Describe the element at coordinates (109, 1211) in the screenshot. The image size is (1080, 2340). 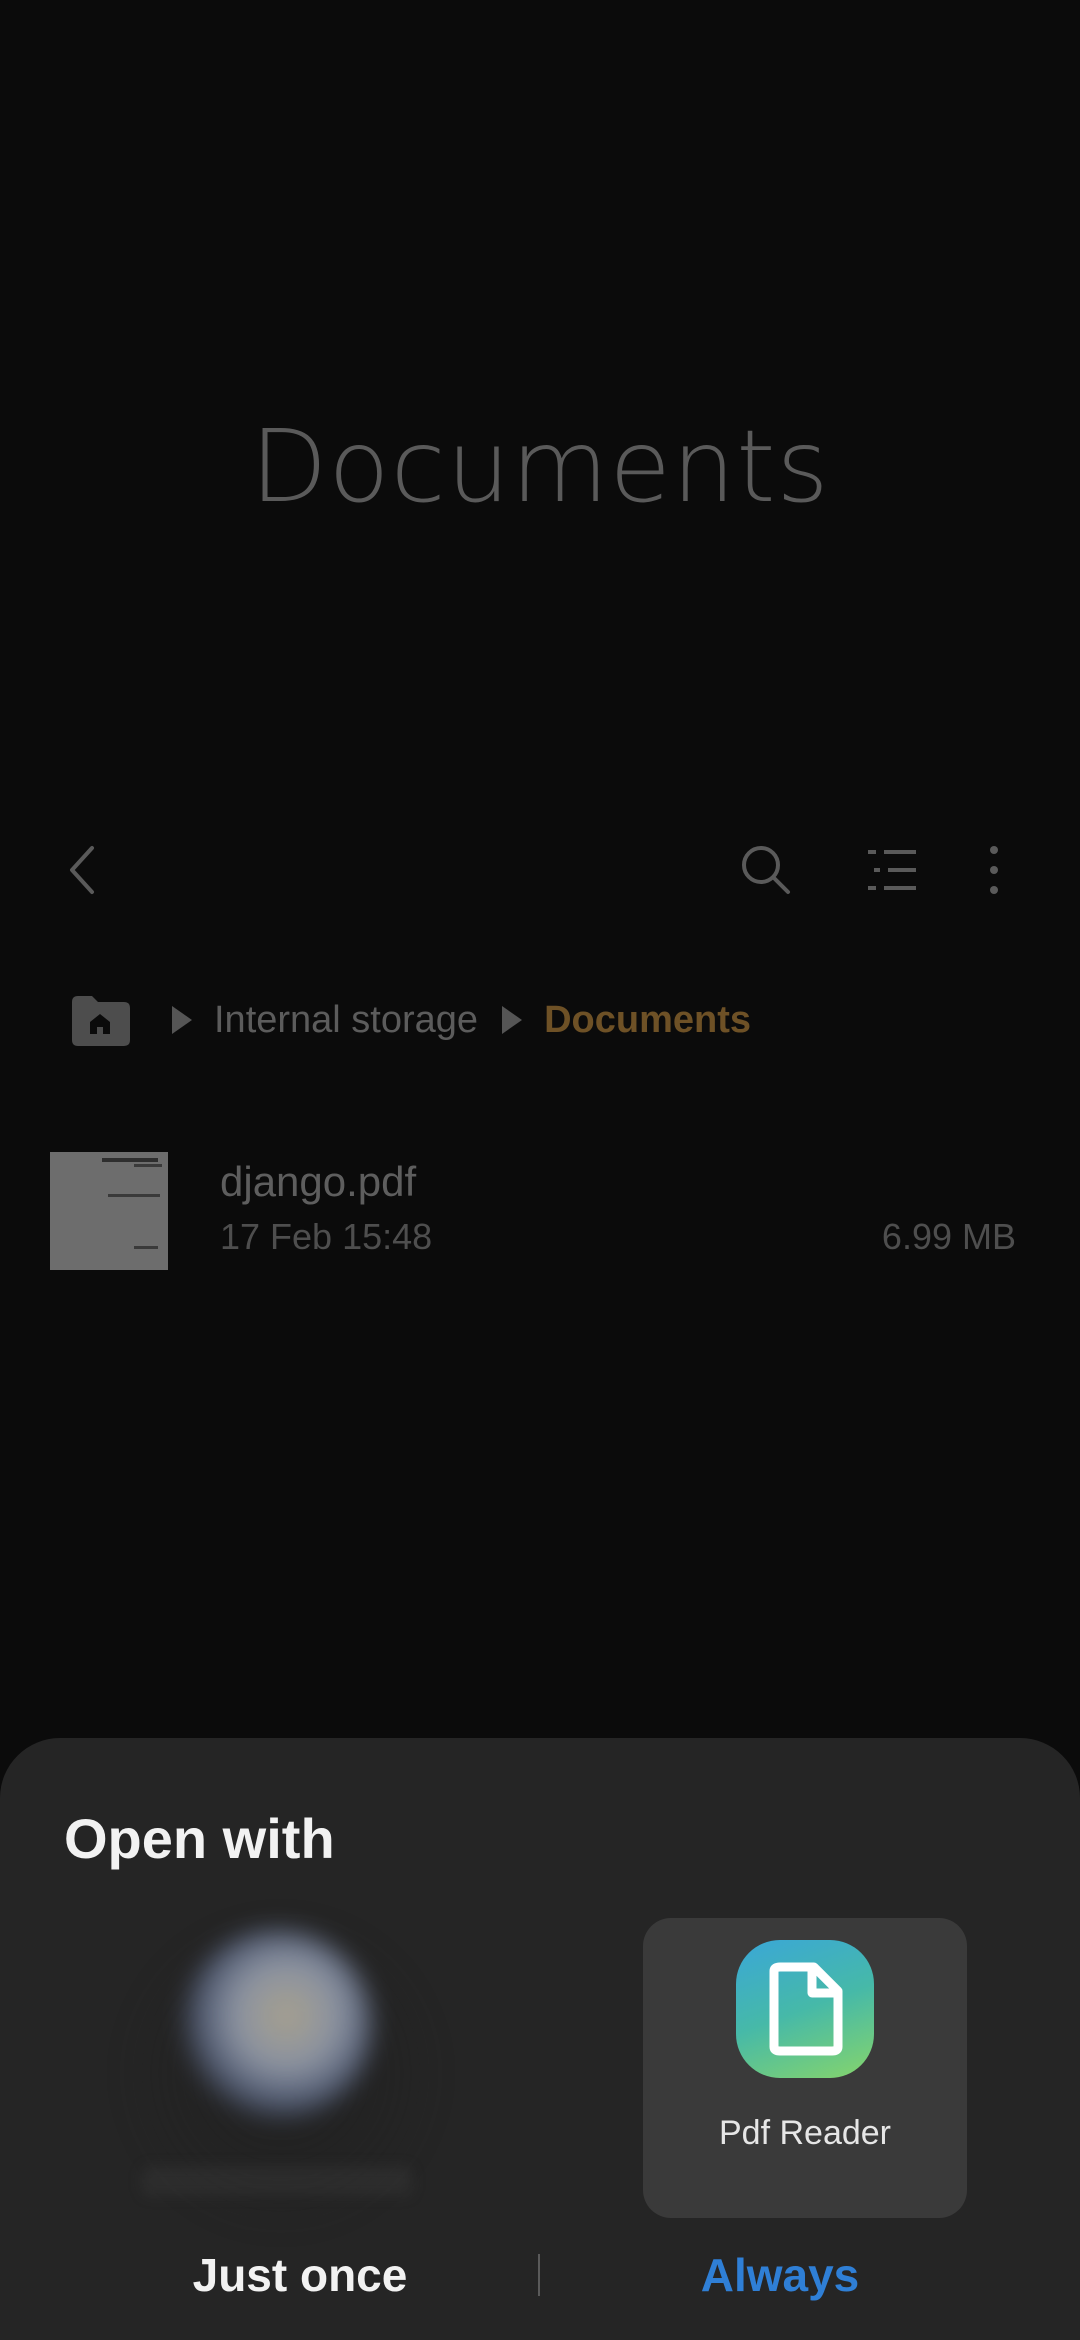
I see `pdf-thumbnail` at that location.